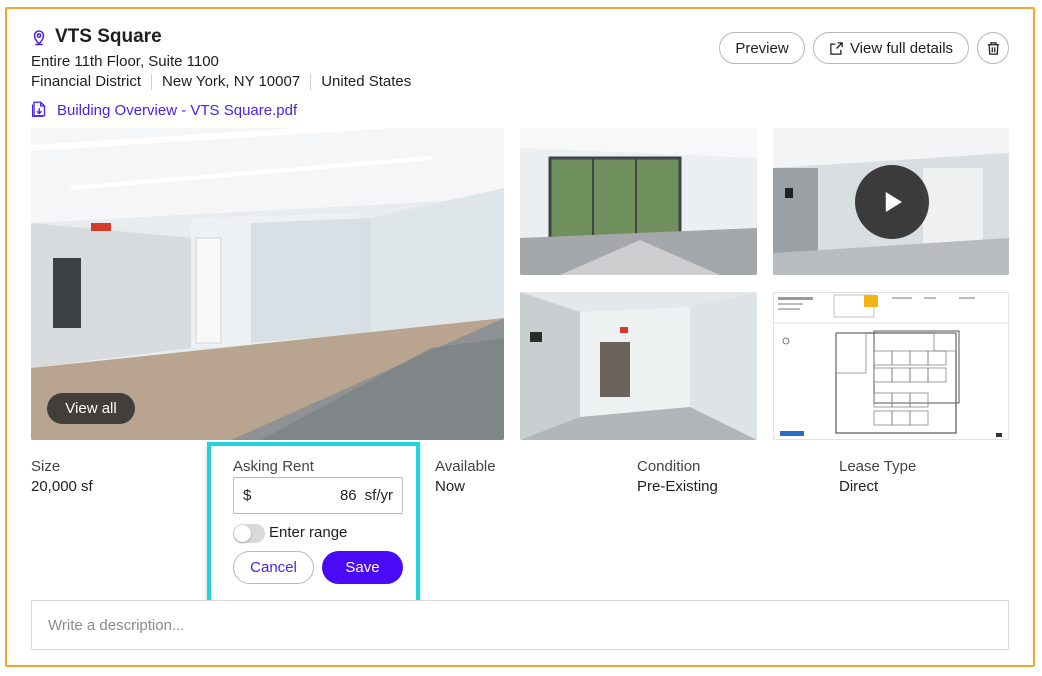  I want to click on asking-rent-input: $ 86 sf/yr, so click(318, 495).